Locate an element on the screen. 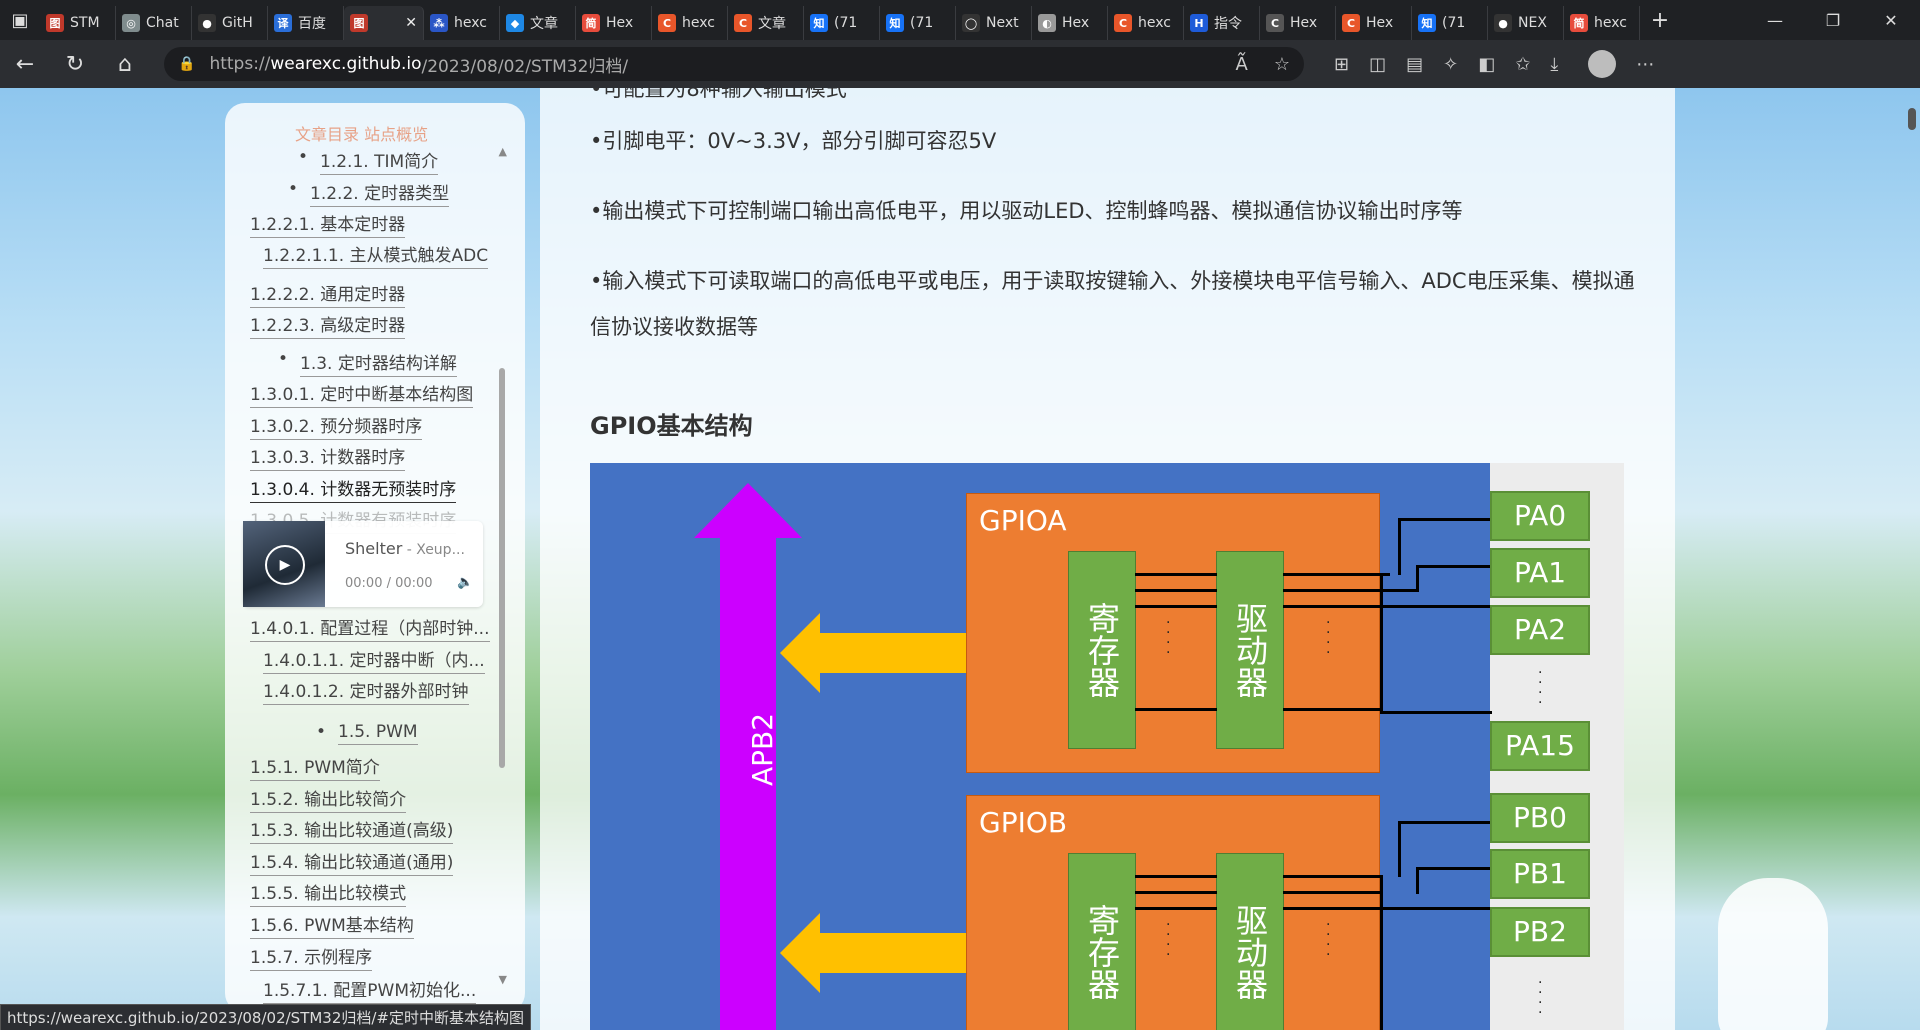 The height and width of the screenshot is (1030, 1920). close-tab-icon: ✕ is located at coordinates (411, 23).